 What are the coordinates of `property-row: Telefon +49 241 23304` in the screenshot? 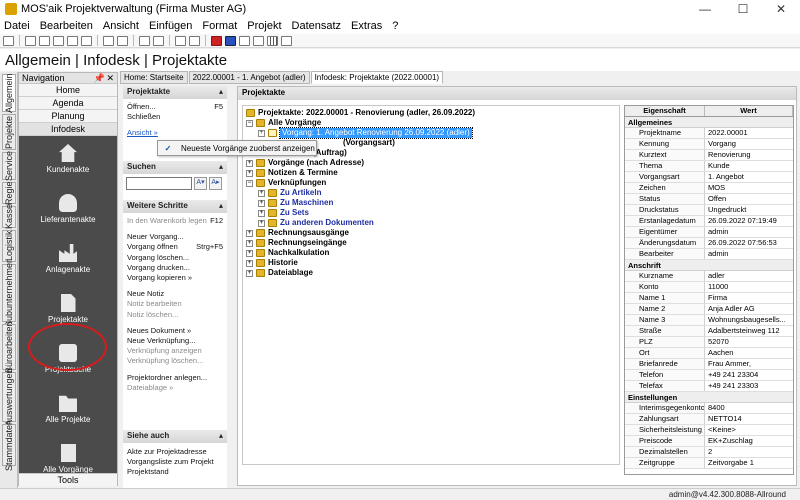 It's located at (709, 375).